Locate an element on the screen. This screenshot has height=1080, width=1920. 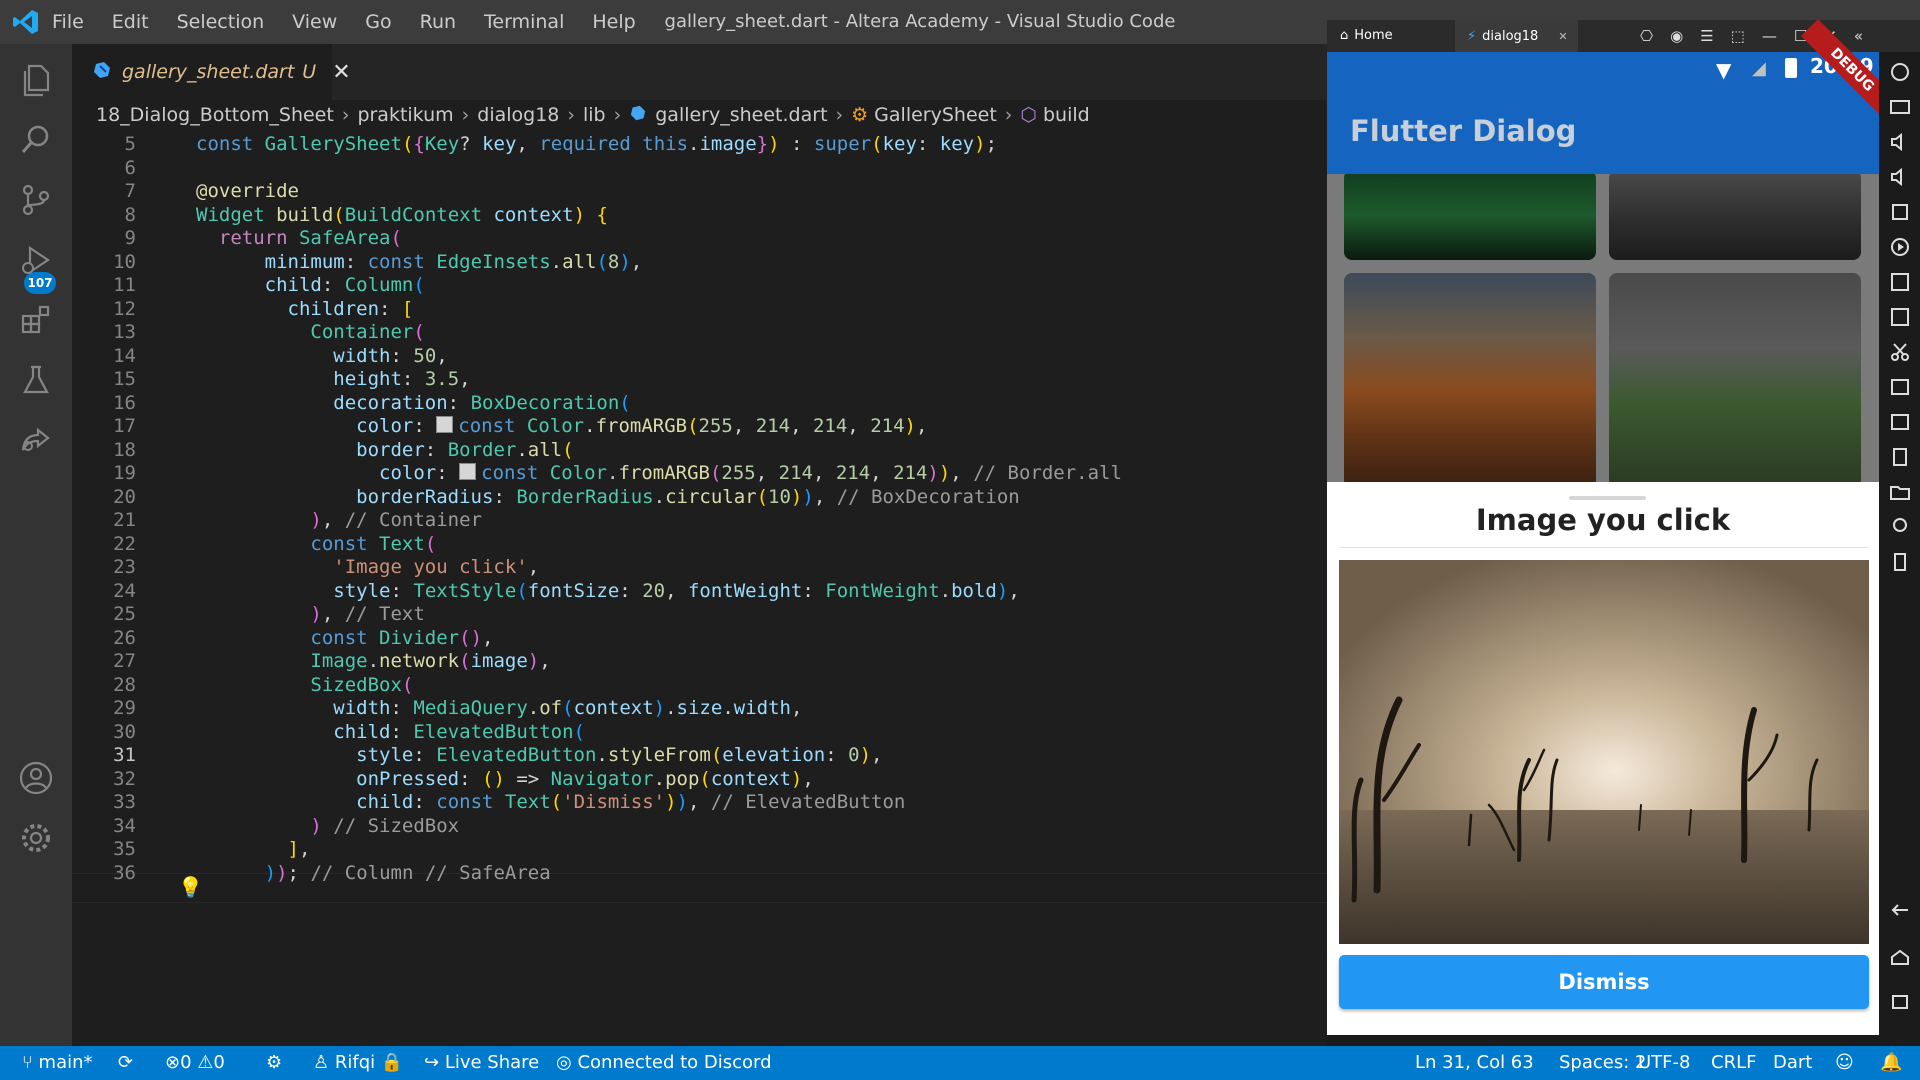
globe-icon: ◎ is located at coordinates (567, 1062).